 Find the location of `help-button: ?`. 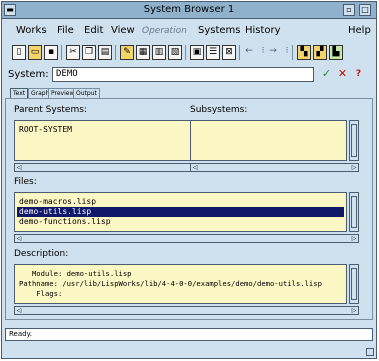

help-button: ? is located at coordinates (358, 74).